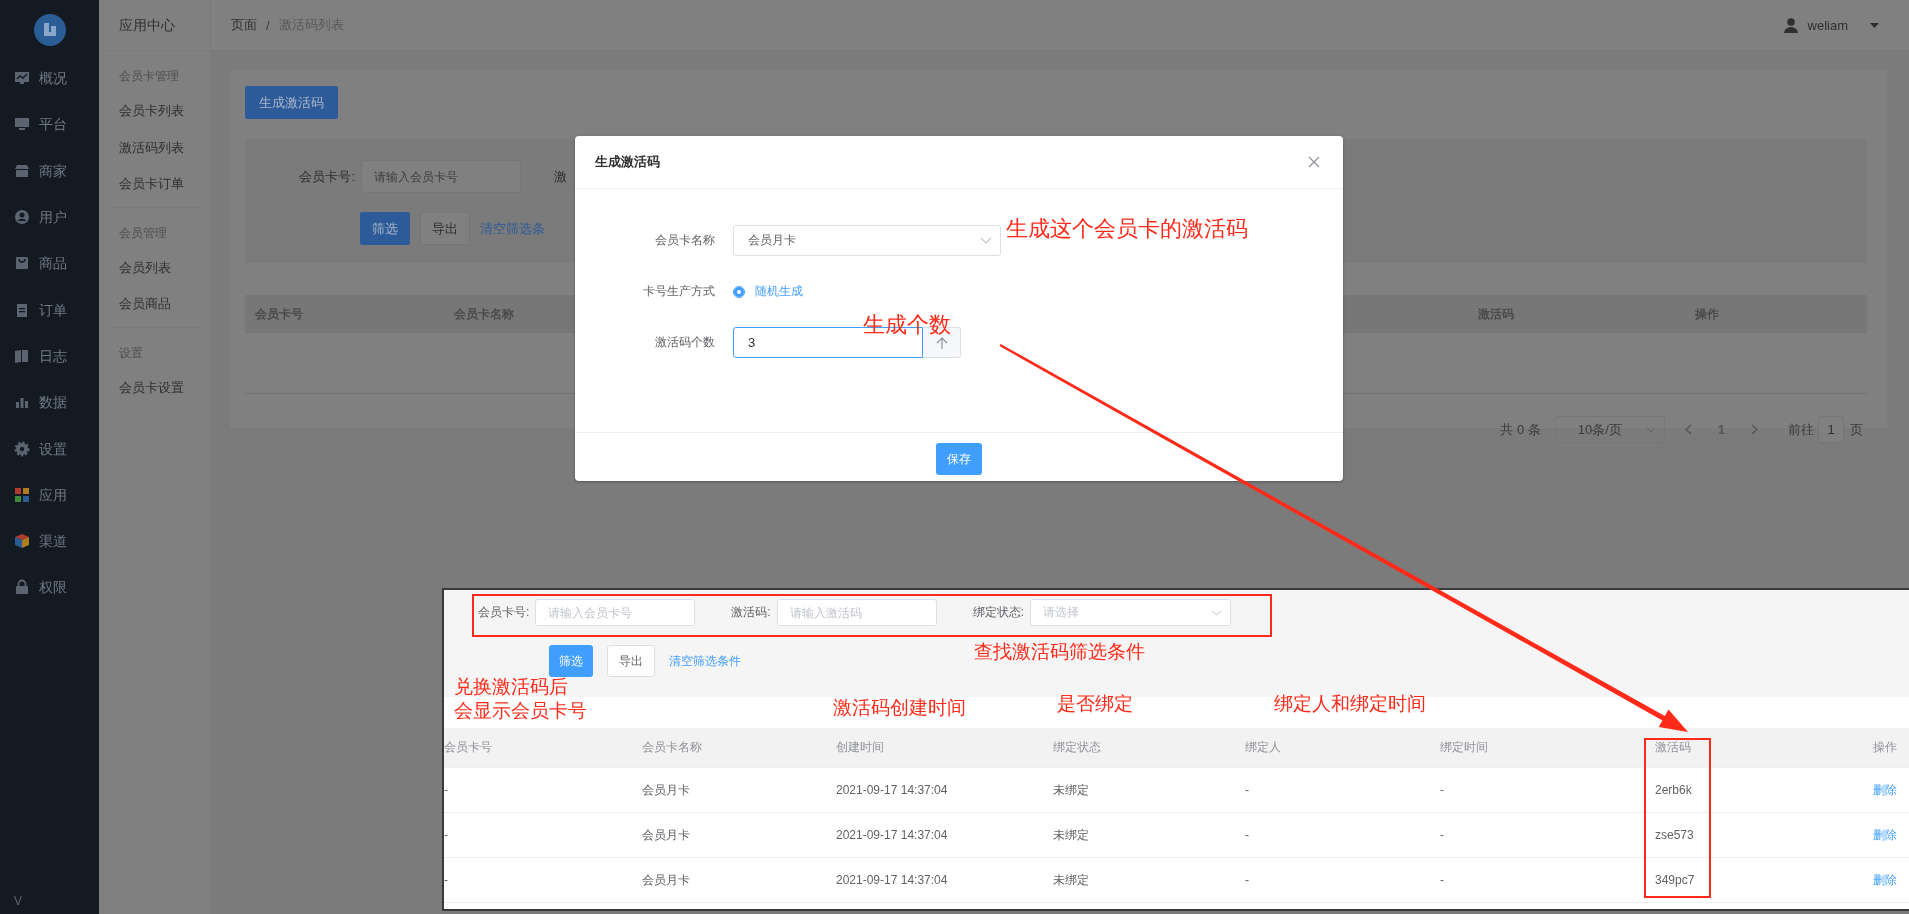  Describe the element at coordinates (998, 612) in the screenshot. I see `filter-label: 绑定状态:` at that location.